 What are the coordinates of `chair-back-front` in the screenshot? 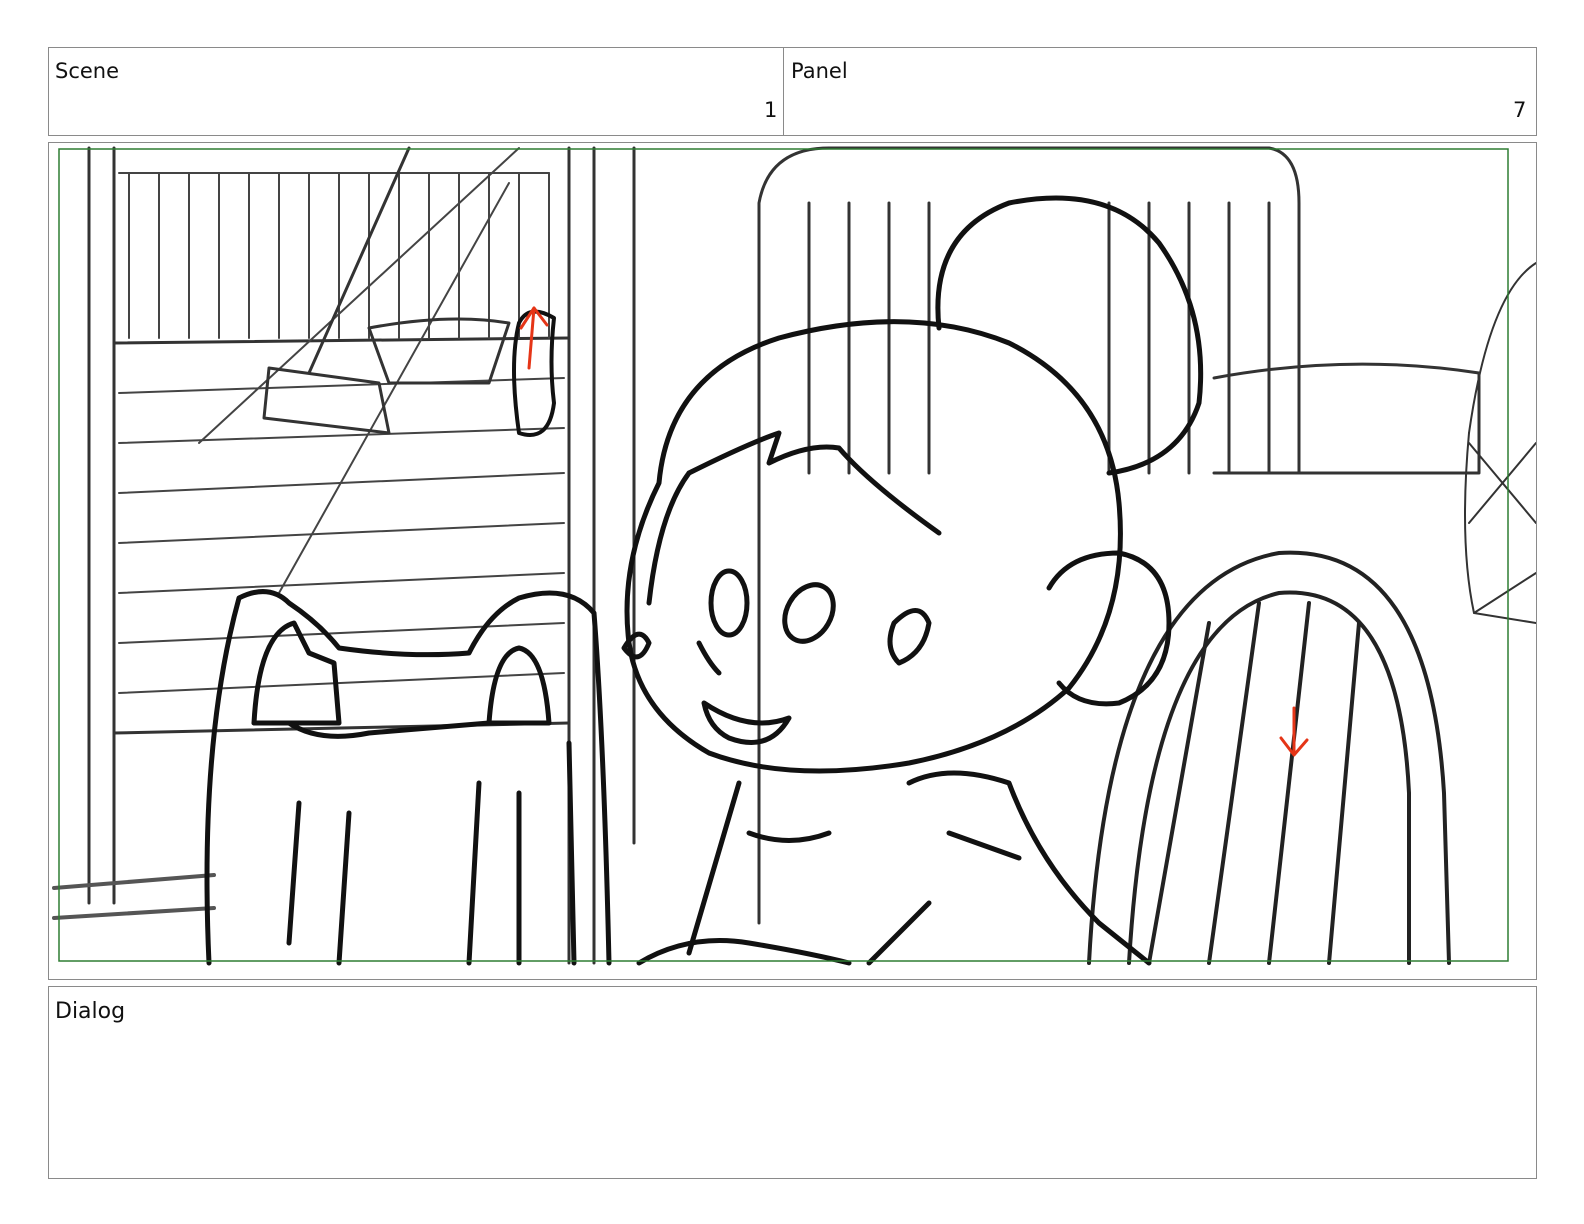 It's located at (1269, 757).